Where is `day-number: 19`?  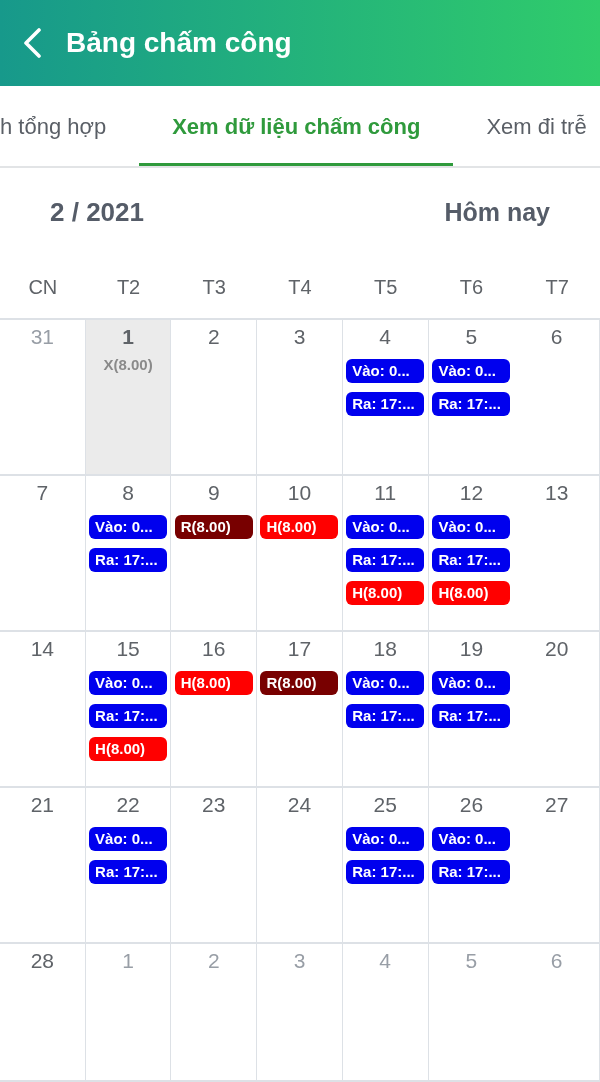
day-number: 19 is located at coordinates (471, 649).